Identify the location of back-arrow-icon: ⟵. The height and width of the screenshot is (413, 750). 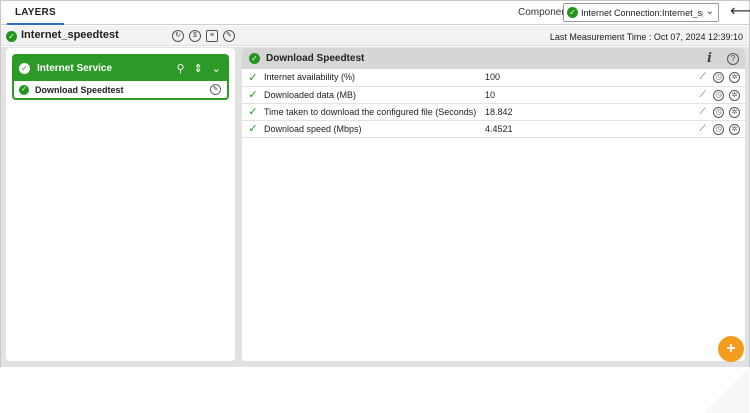
(740, 12).